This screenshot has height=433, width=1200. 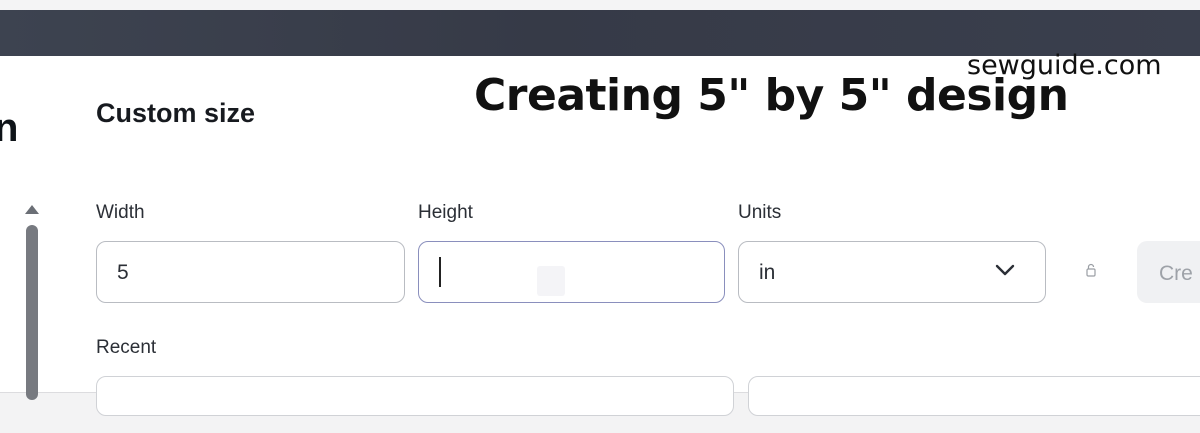 What do you see at coordinates (250, 272) in the screenshot?
I see `width-input: 5` at bounding box center [250, 272].